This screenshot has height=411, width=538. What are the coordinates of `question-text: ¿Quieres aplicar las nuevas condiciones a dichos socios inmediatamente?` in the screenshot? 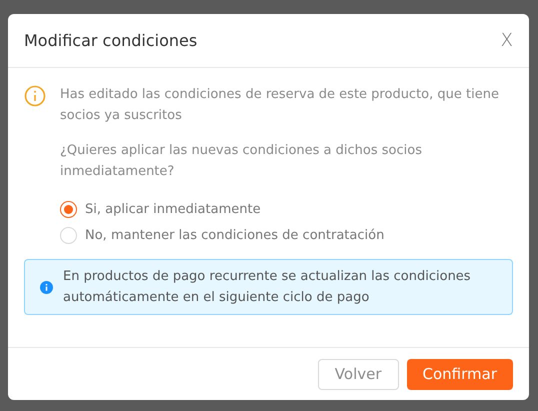 It's located at (241, 161).